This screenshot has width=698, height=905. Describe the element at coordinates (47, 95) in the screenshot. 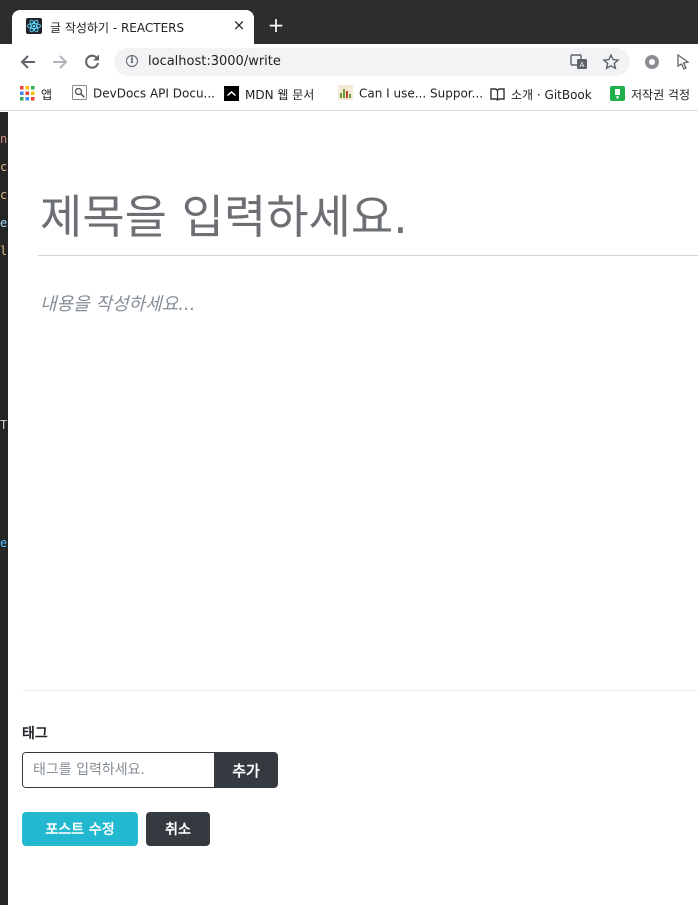

I see `bookmark-label: 앱` at that location.